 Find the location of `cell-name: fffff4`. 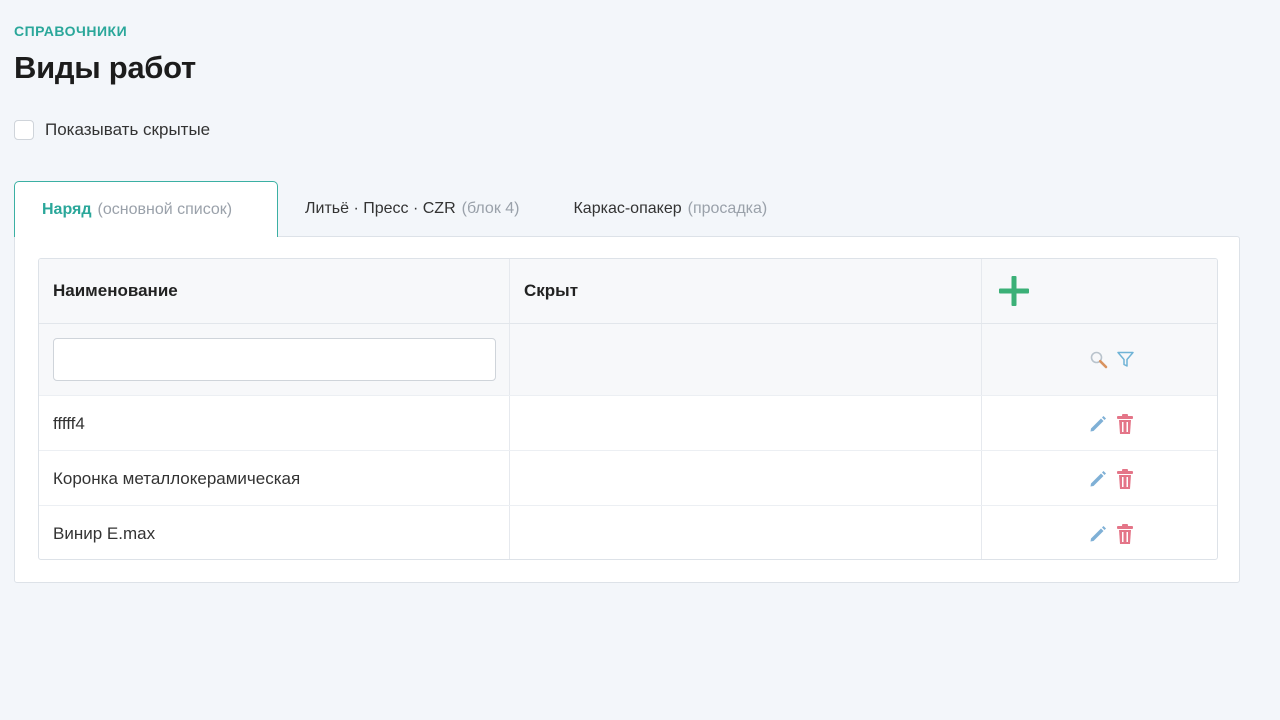

cell-name: fffff4 is located at coordinates (274, 423).